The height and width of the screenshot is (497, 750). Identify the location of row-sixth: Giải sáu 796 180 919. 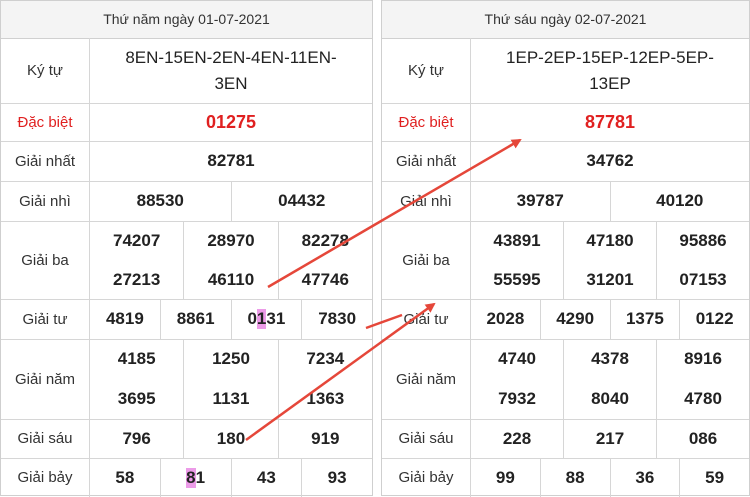
(186, 439).